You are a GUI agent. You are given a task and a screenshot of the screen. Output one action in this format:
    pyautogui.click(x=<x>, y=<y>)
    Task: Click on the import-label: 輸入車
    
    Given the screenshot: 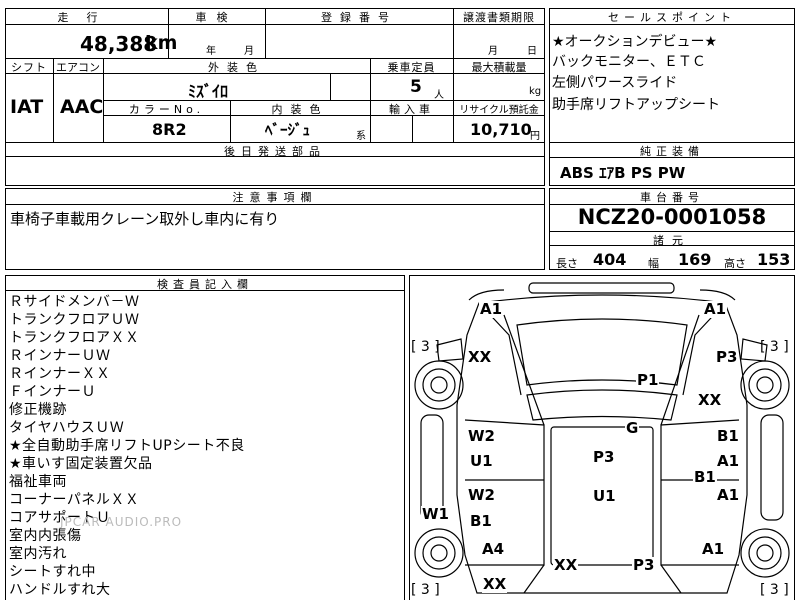 What is the action you would take?
    pyautogui.click(x=411, y=109)
    